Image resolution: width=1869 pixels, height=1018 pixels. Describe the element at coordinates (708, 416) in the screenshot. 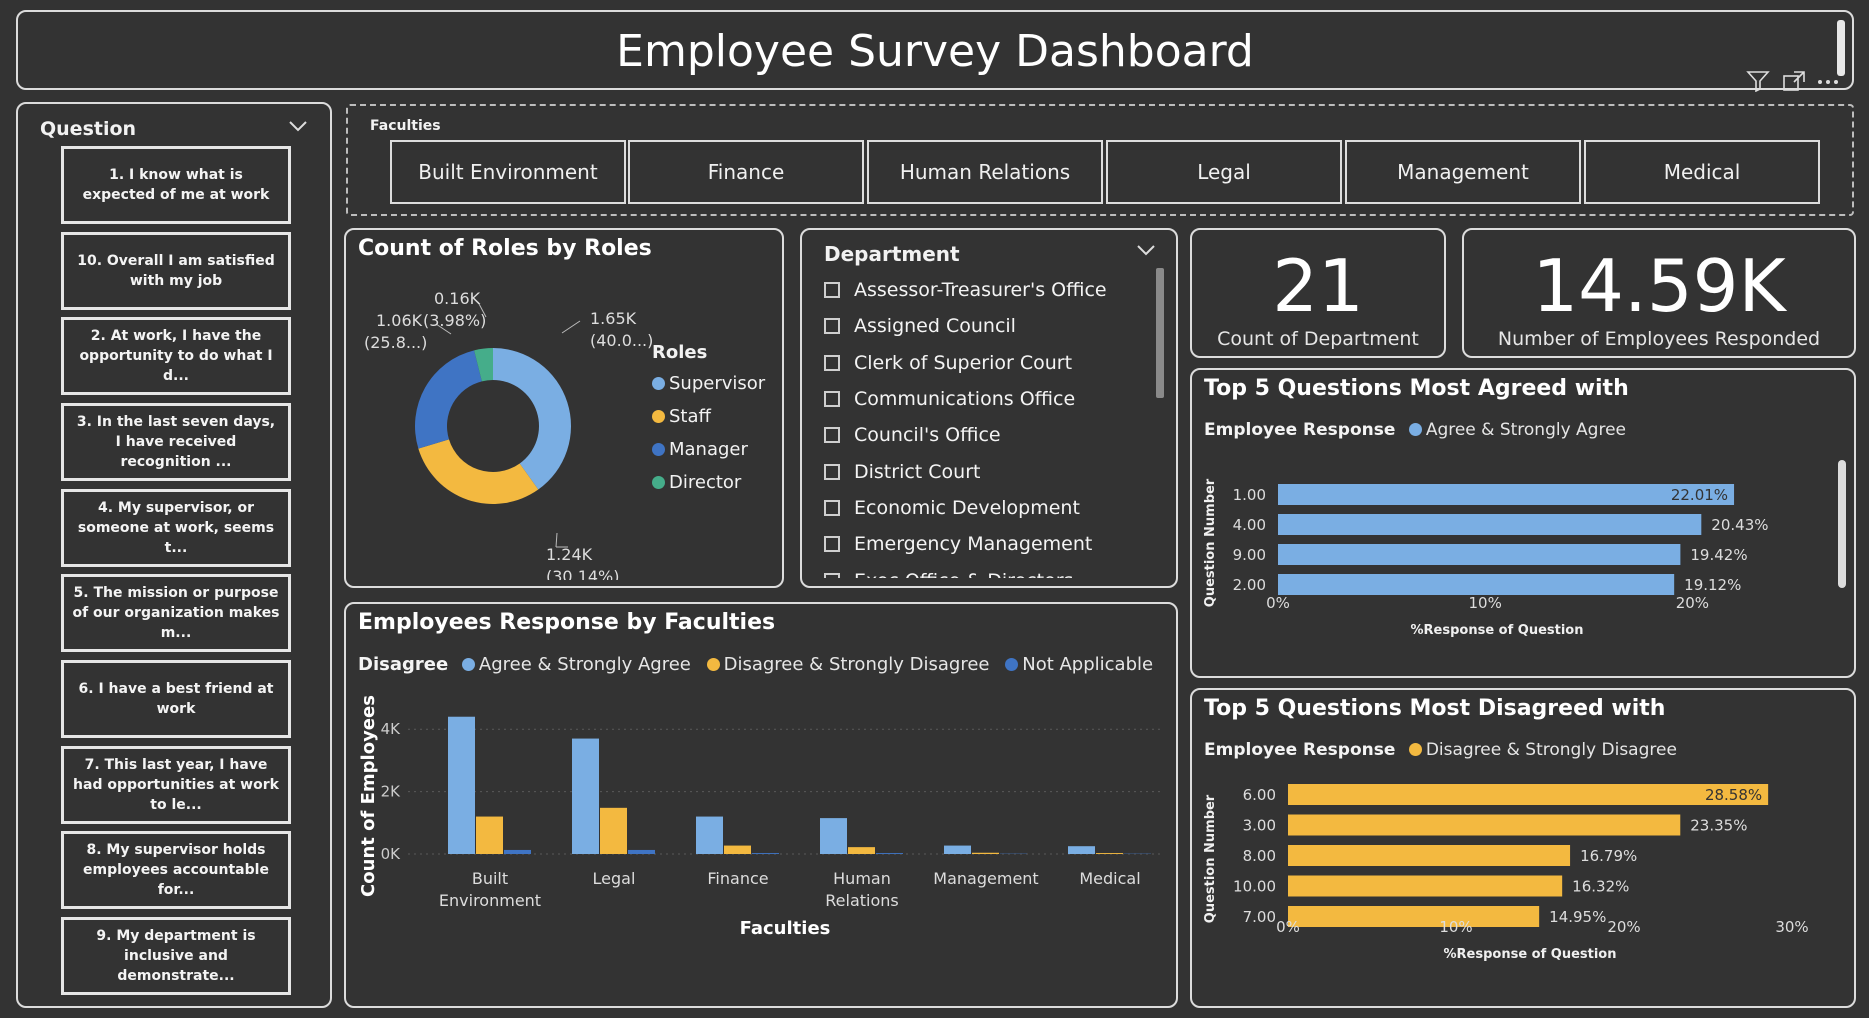

I see `legend-item-staff: Staff` at that location.